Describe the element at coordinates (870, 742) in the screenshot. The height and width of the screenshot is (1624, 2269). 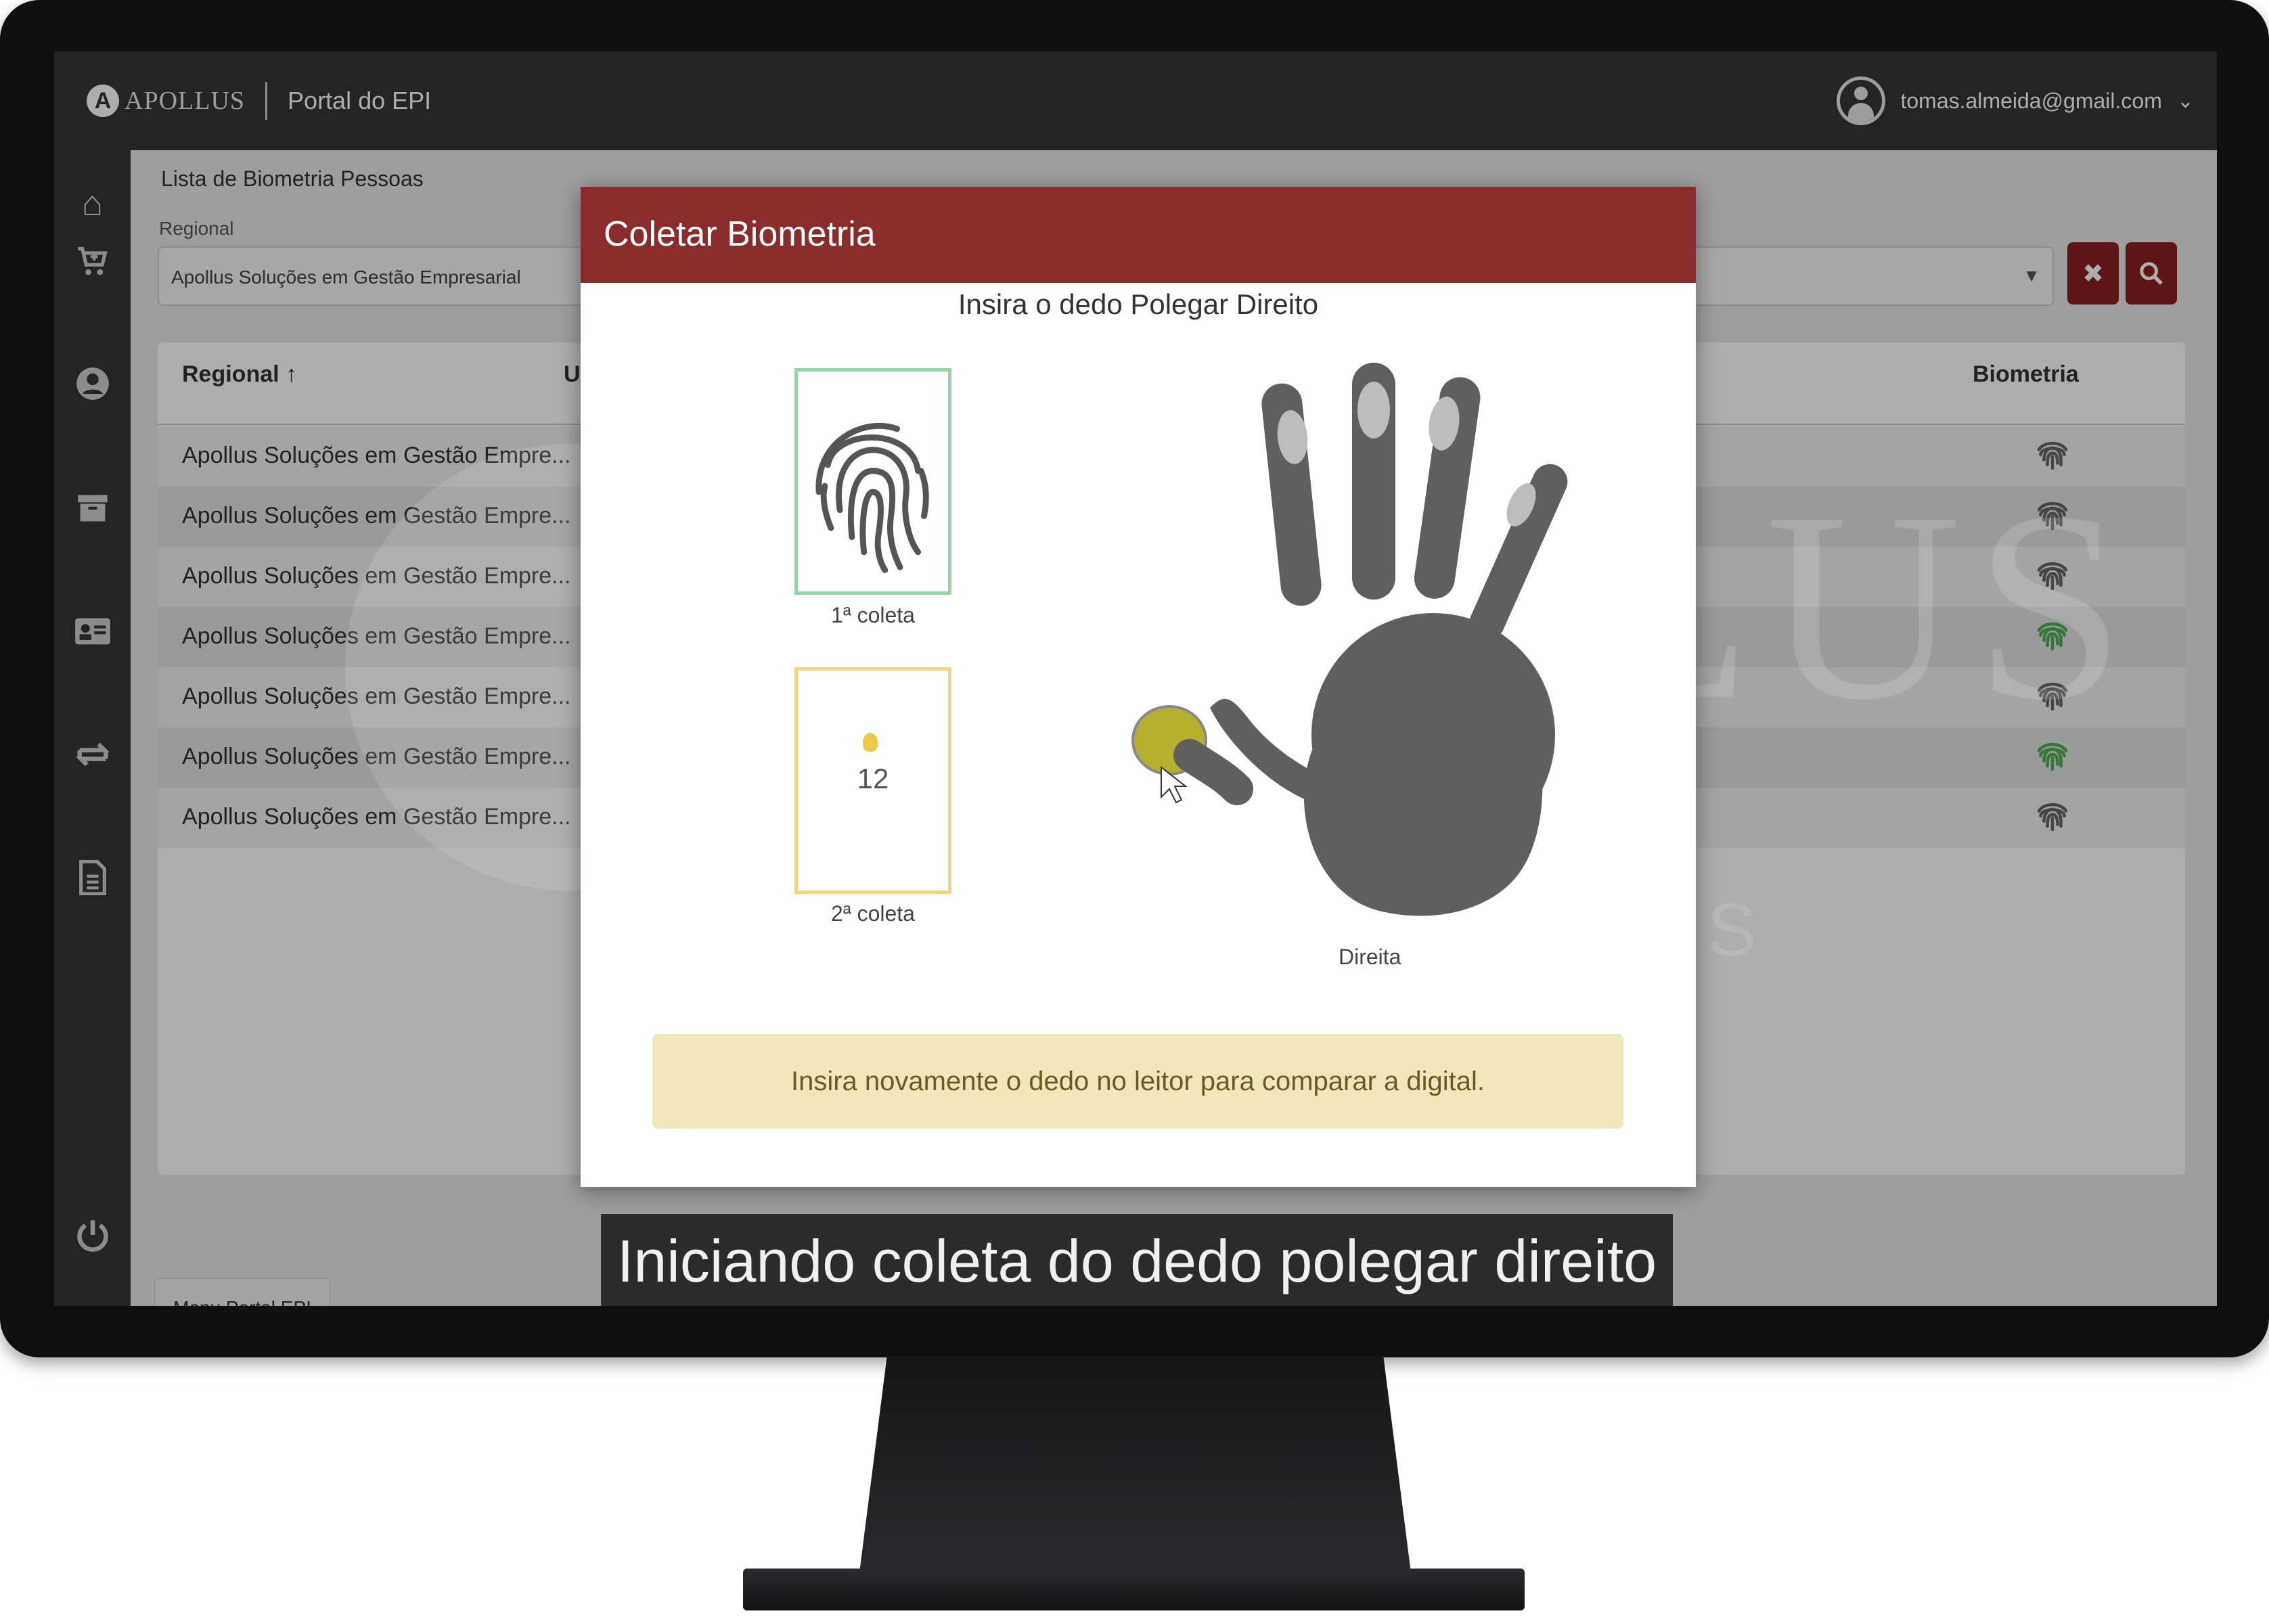
I see `fingerprint-partial-icon` at that location.